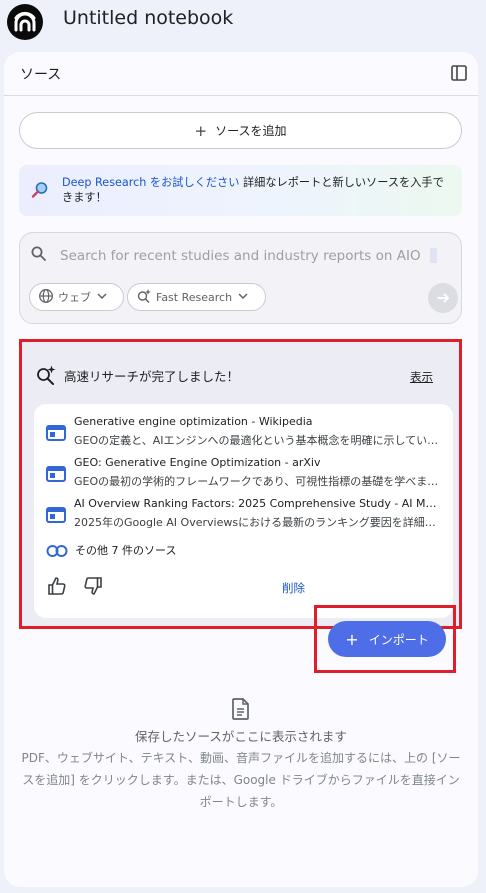  What do you see at coordinates (241, 736) in the screenshot?
I see `empty-state-title: 保存したソースがここに表示されます` at bounding box center [241, 736].